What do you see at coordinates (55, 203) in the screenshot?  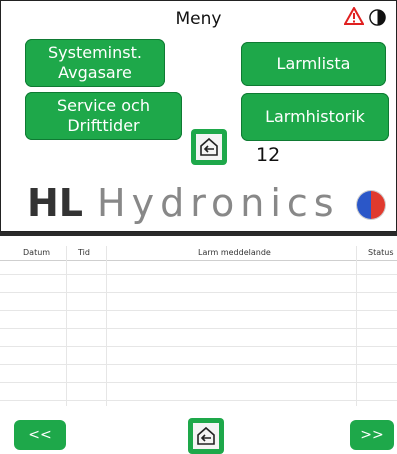 I see `brand-hl: HL` at bounding box center [55, 203].